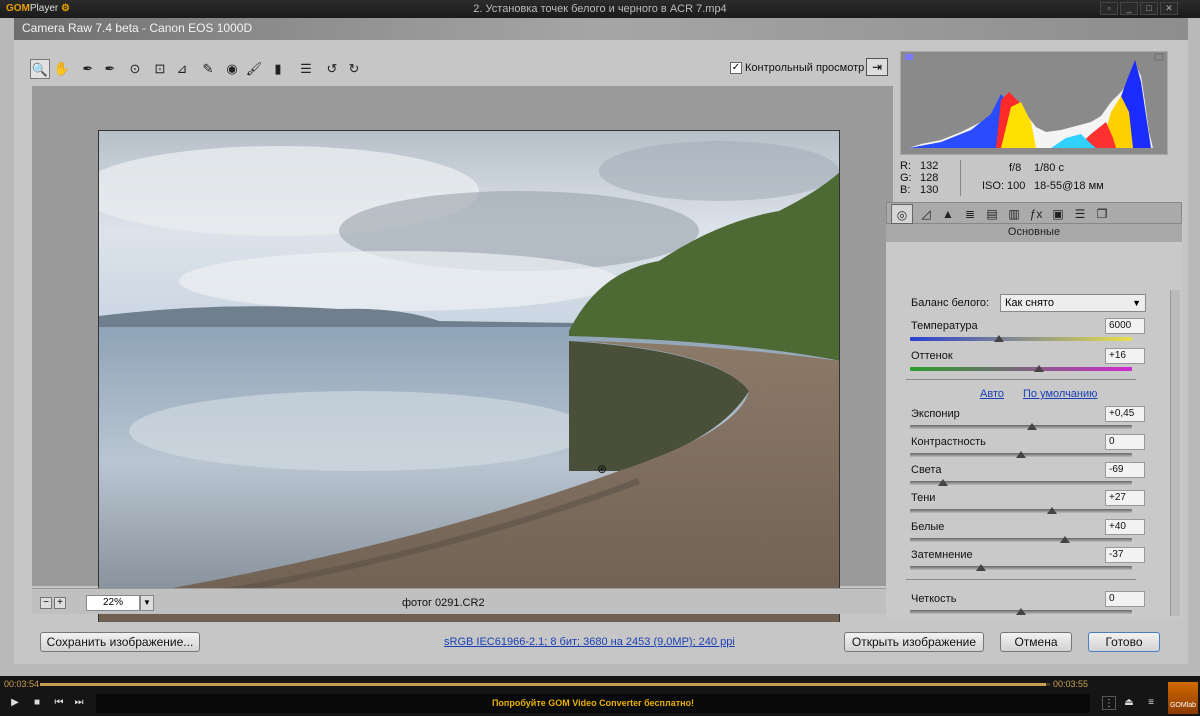  What do you see at coordinates (278, 69) in the screenshot?
I see `graduated-filter-icon: ▮` at bounding box center [278, 69].